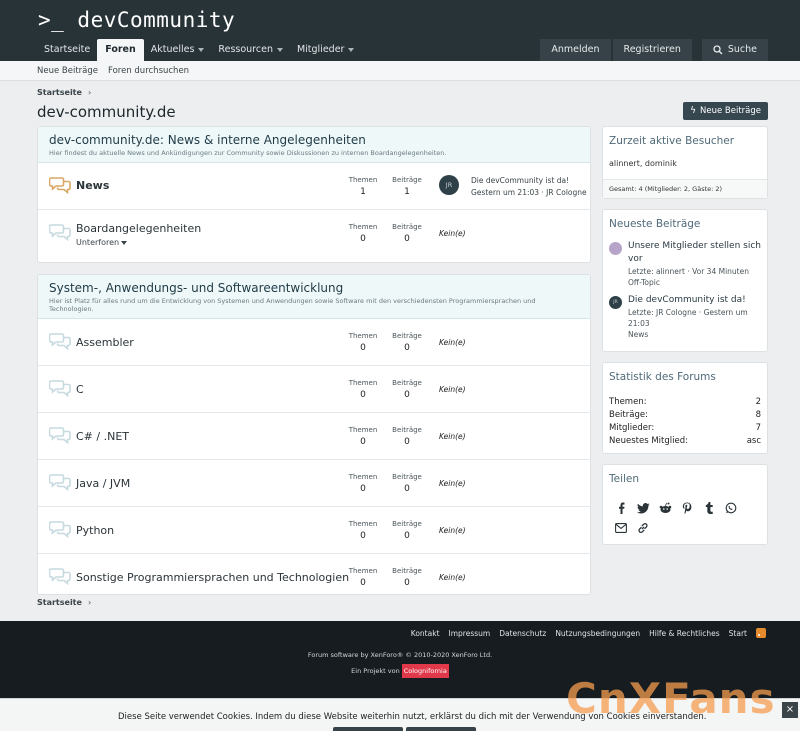 The width and height of the screenshot is (800, 731). What do you see at coordinates (790, 710) in the screenshot?
I see `close-icon: ×` at bounding box center [790, 710].